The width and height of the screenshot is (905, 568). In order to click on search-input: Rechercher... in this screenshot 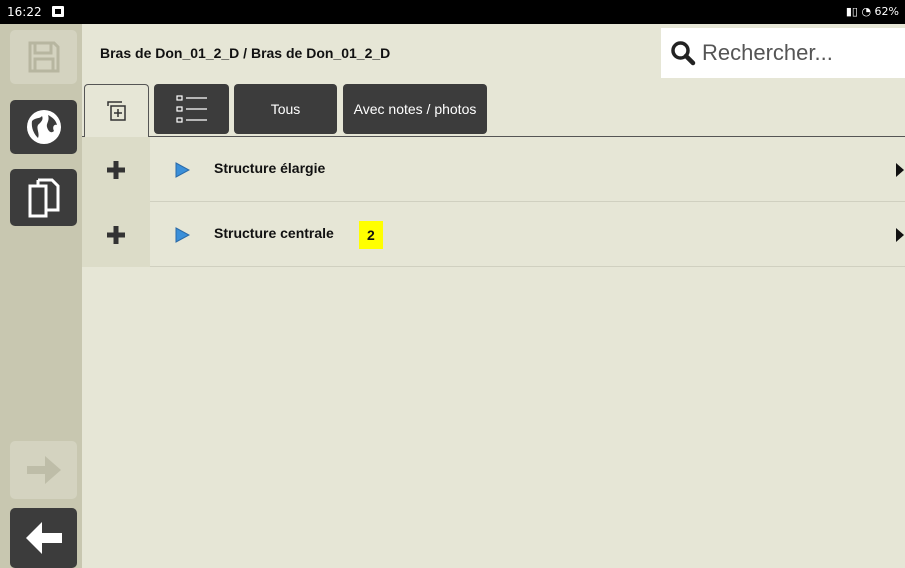, I will do `click(767, 53)`.